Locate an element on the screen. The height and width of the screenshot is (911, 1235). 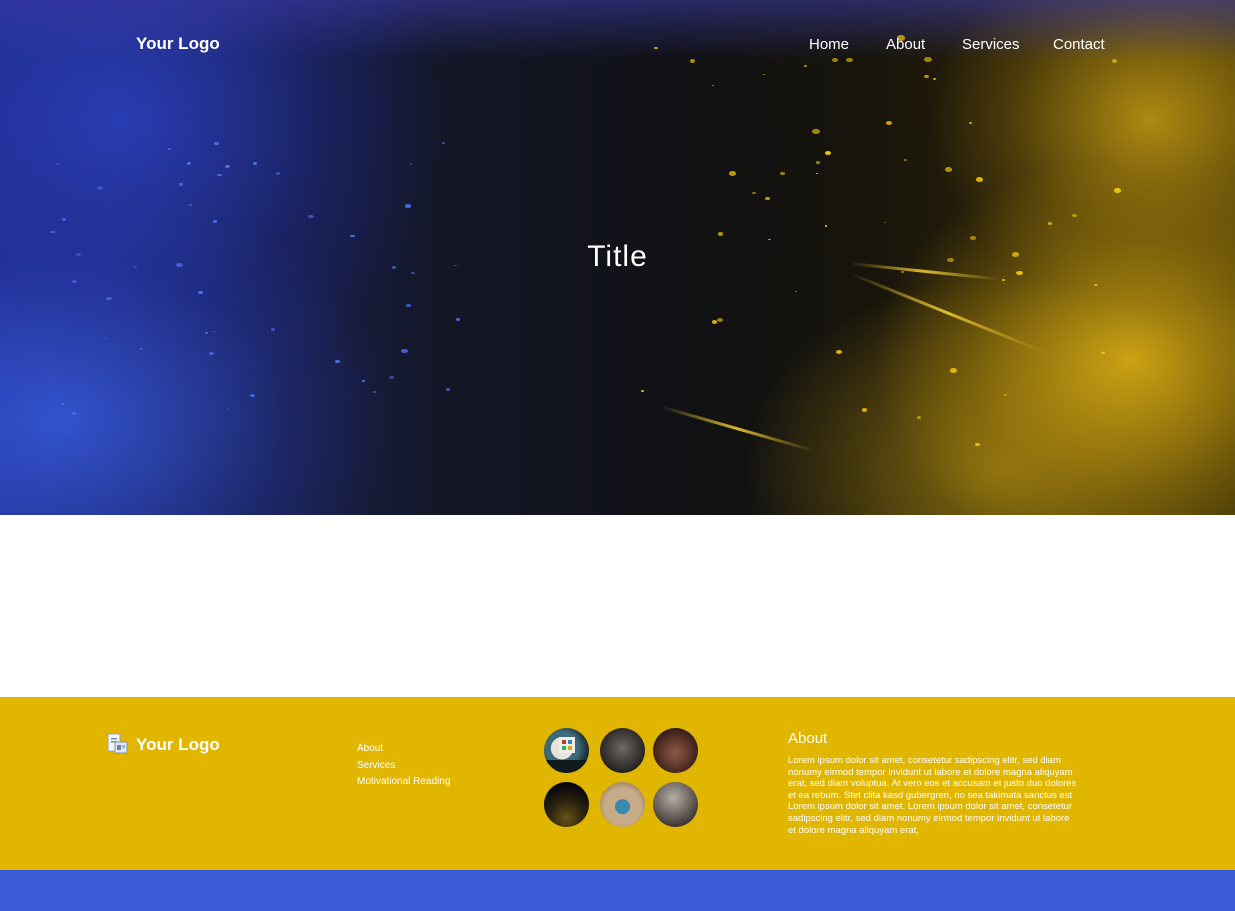
gallery-photo-crowd is located at coordinates (675, 750).